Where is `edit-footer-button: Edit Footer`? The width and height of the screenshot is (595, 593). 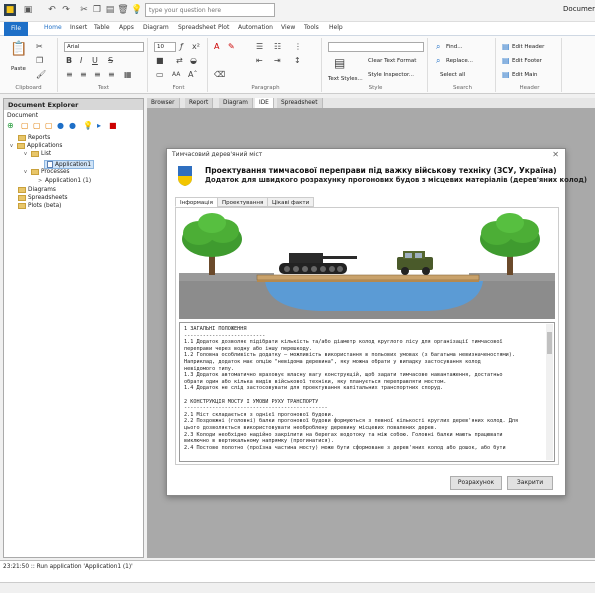 edit-footer-button: Edit Footer is located at coordinates (527, 61).